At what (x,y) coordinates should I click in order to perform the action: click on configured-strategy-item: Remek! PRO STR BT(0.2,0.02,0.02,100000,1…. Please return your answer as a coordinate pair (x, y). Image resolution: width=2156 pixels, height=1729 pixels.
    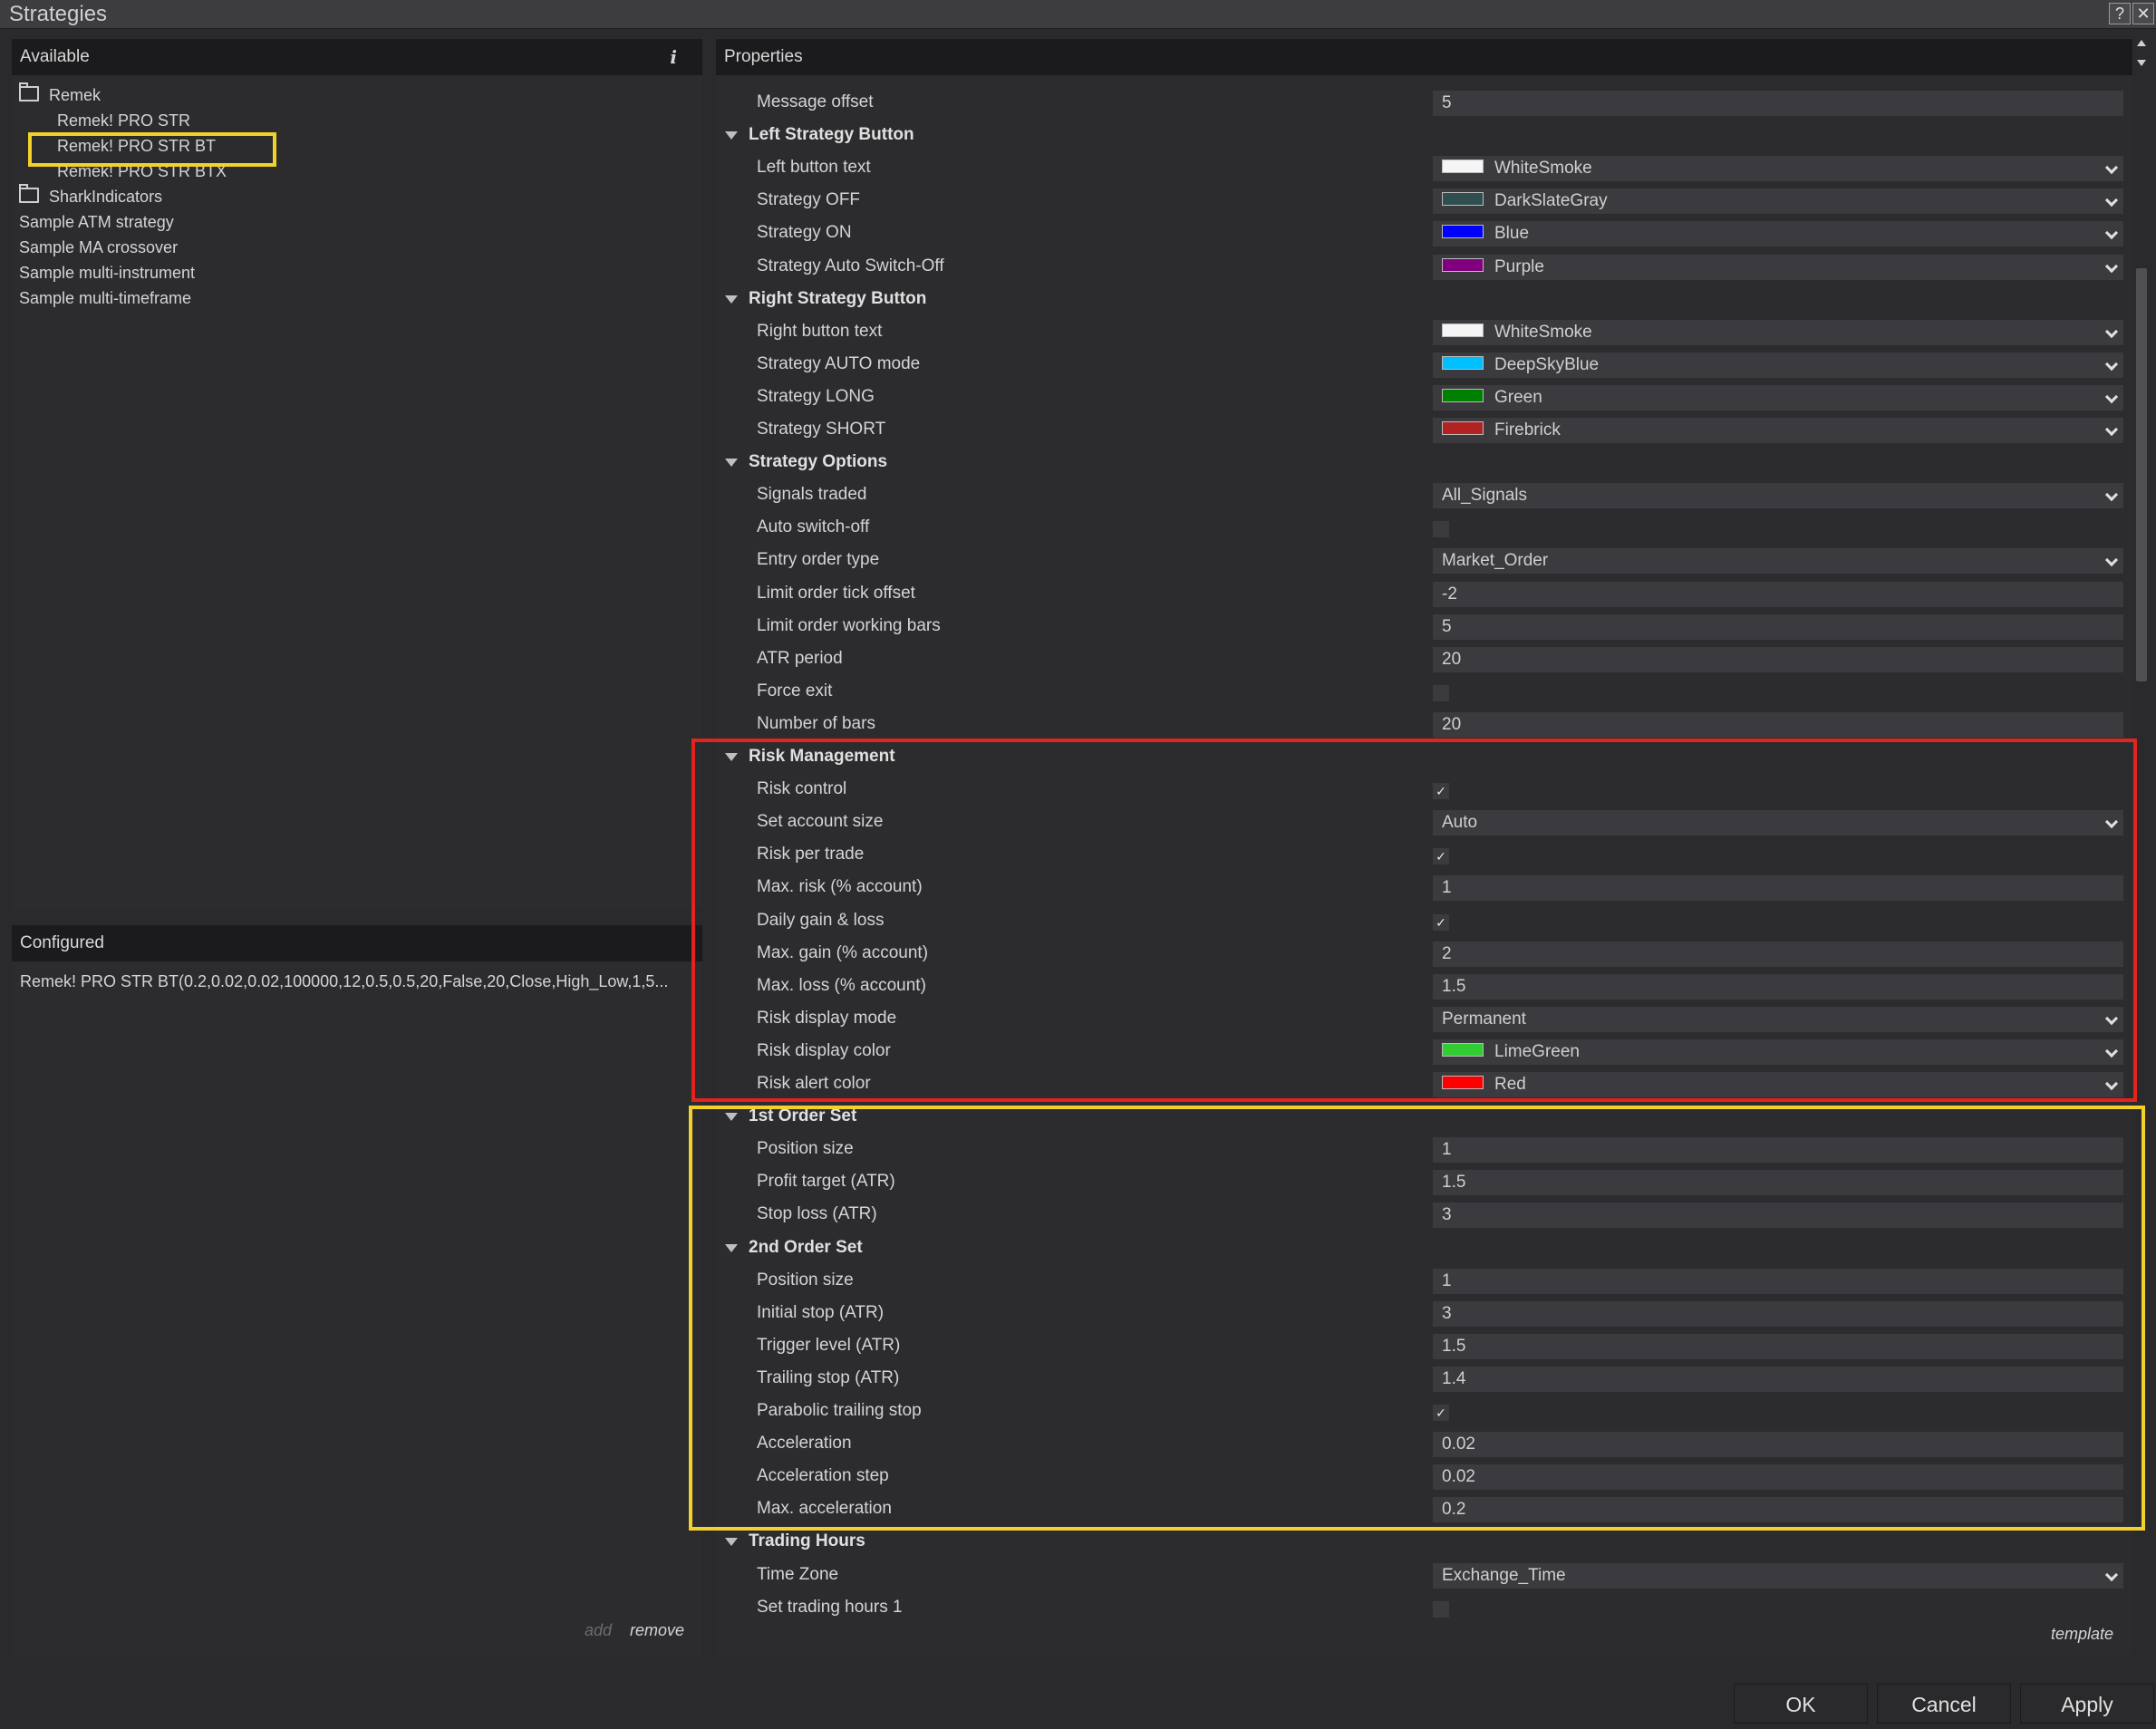
    Looking at the image, I should click on (360, 981).